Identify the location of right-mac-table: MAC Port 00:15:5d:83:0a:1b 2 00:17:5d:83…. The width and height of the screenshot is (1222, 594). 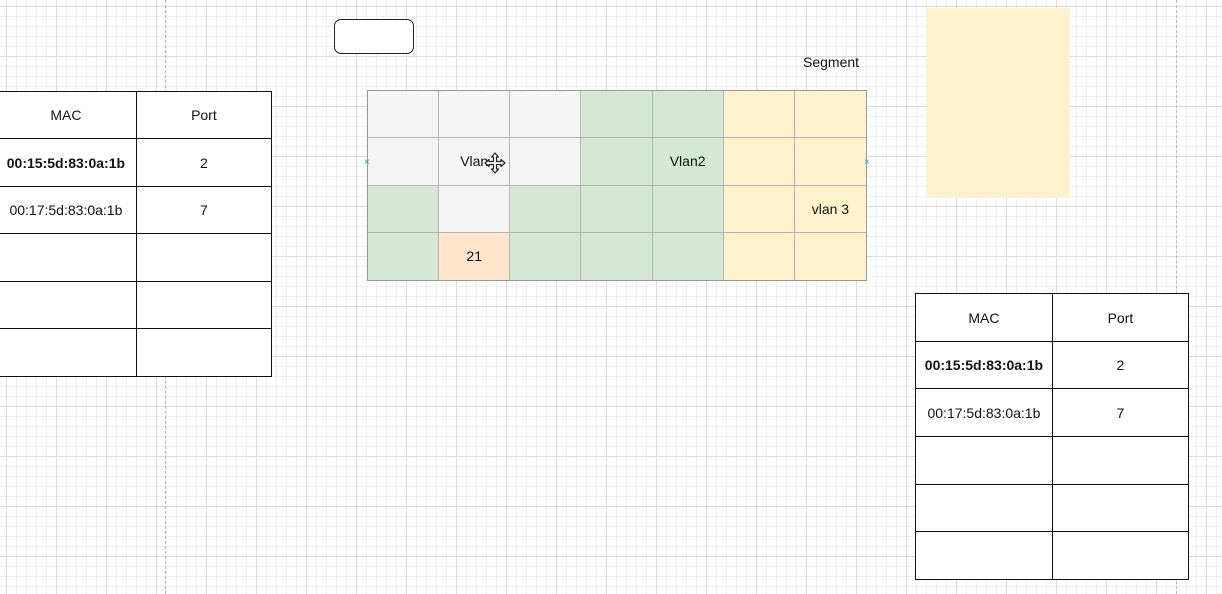
(1052, 436).